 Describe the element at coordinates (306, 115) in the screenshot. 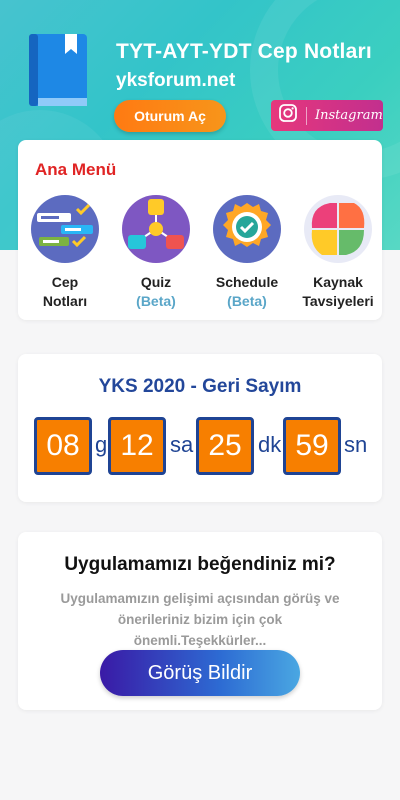

I see `divider` at that location.